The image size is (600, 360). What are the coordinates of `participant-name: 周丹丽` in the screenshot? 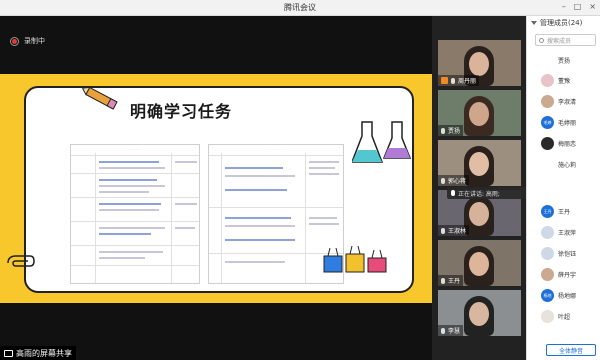 It's located at (467, 81).